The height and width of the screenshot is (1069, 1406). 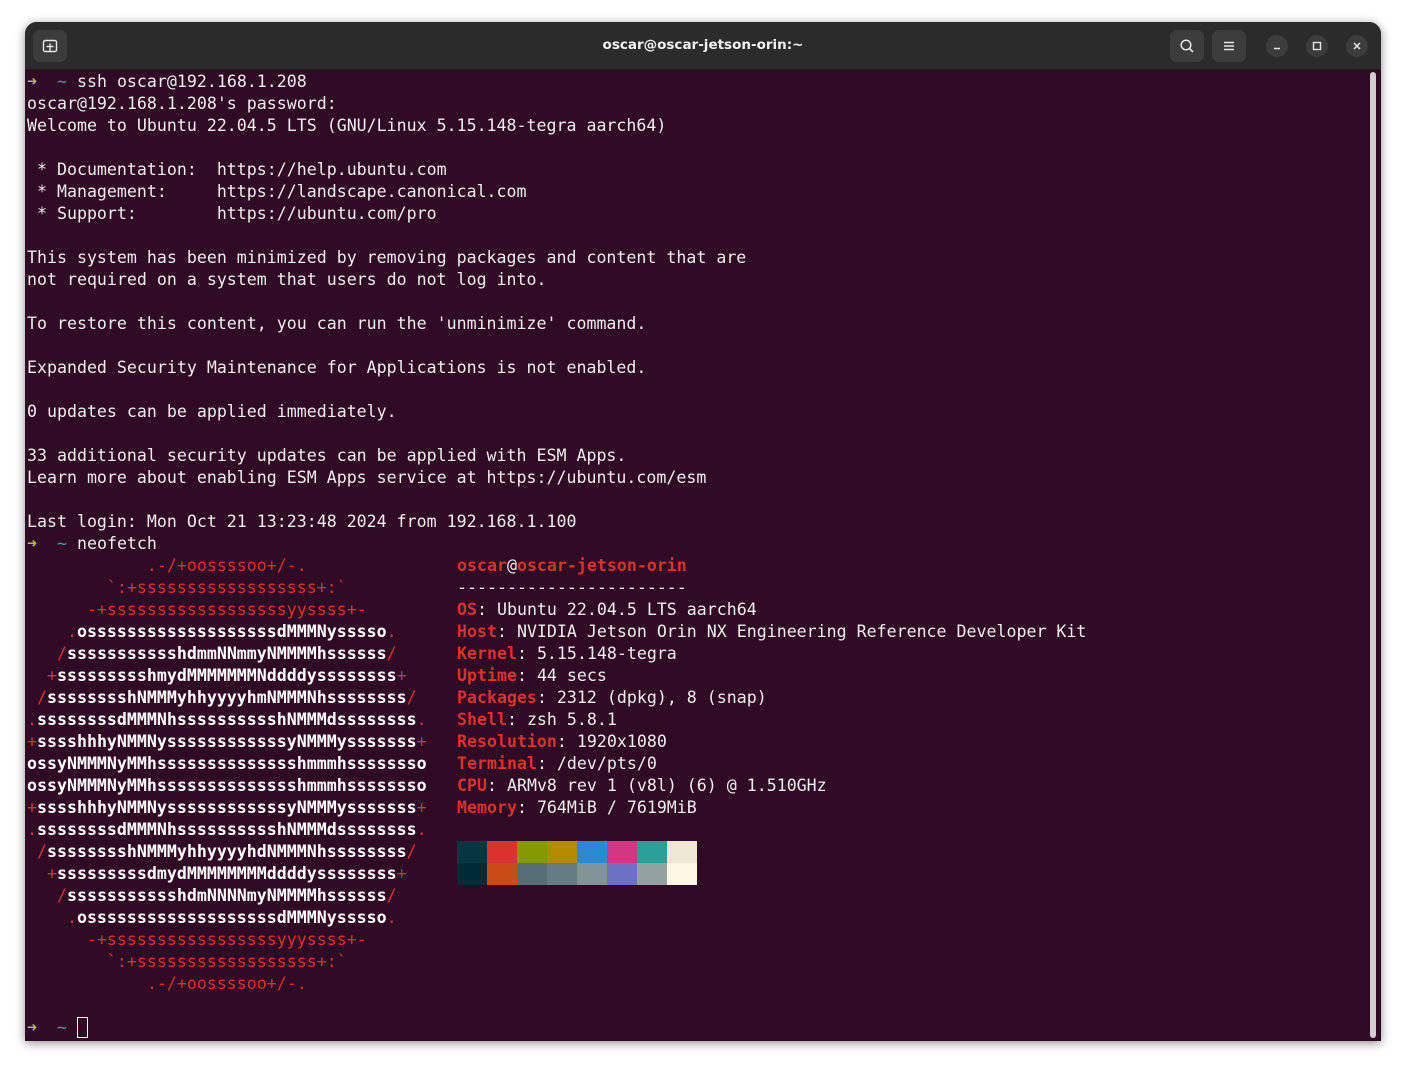 I want to click on motd-line: 0 updates can be applied immediately., so click(x=212, y=411).